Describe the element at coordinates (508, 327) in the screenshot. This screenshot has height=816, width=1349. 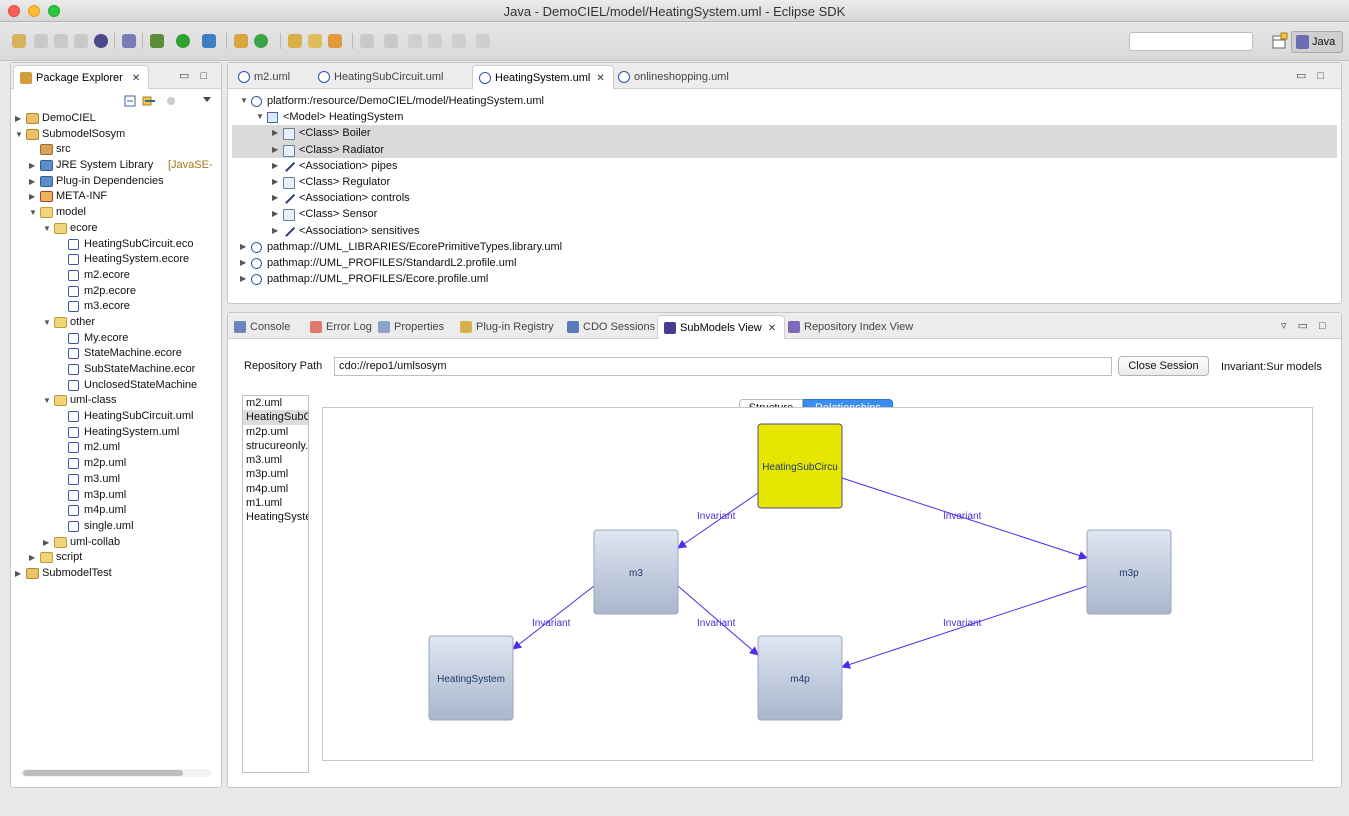
I see `tab-view: Plug-in Registry` at that location.